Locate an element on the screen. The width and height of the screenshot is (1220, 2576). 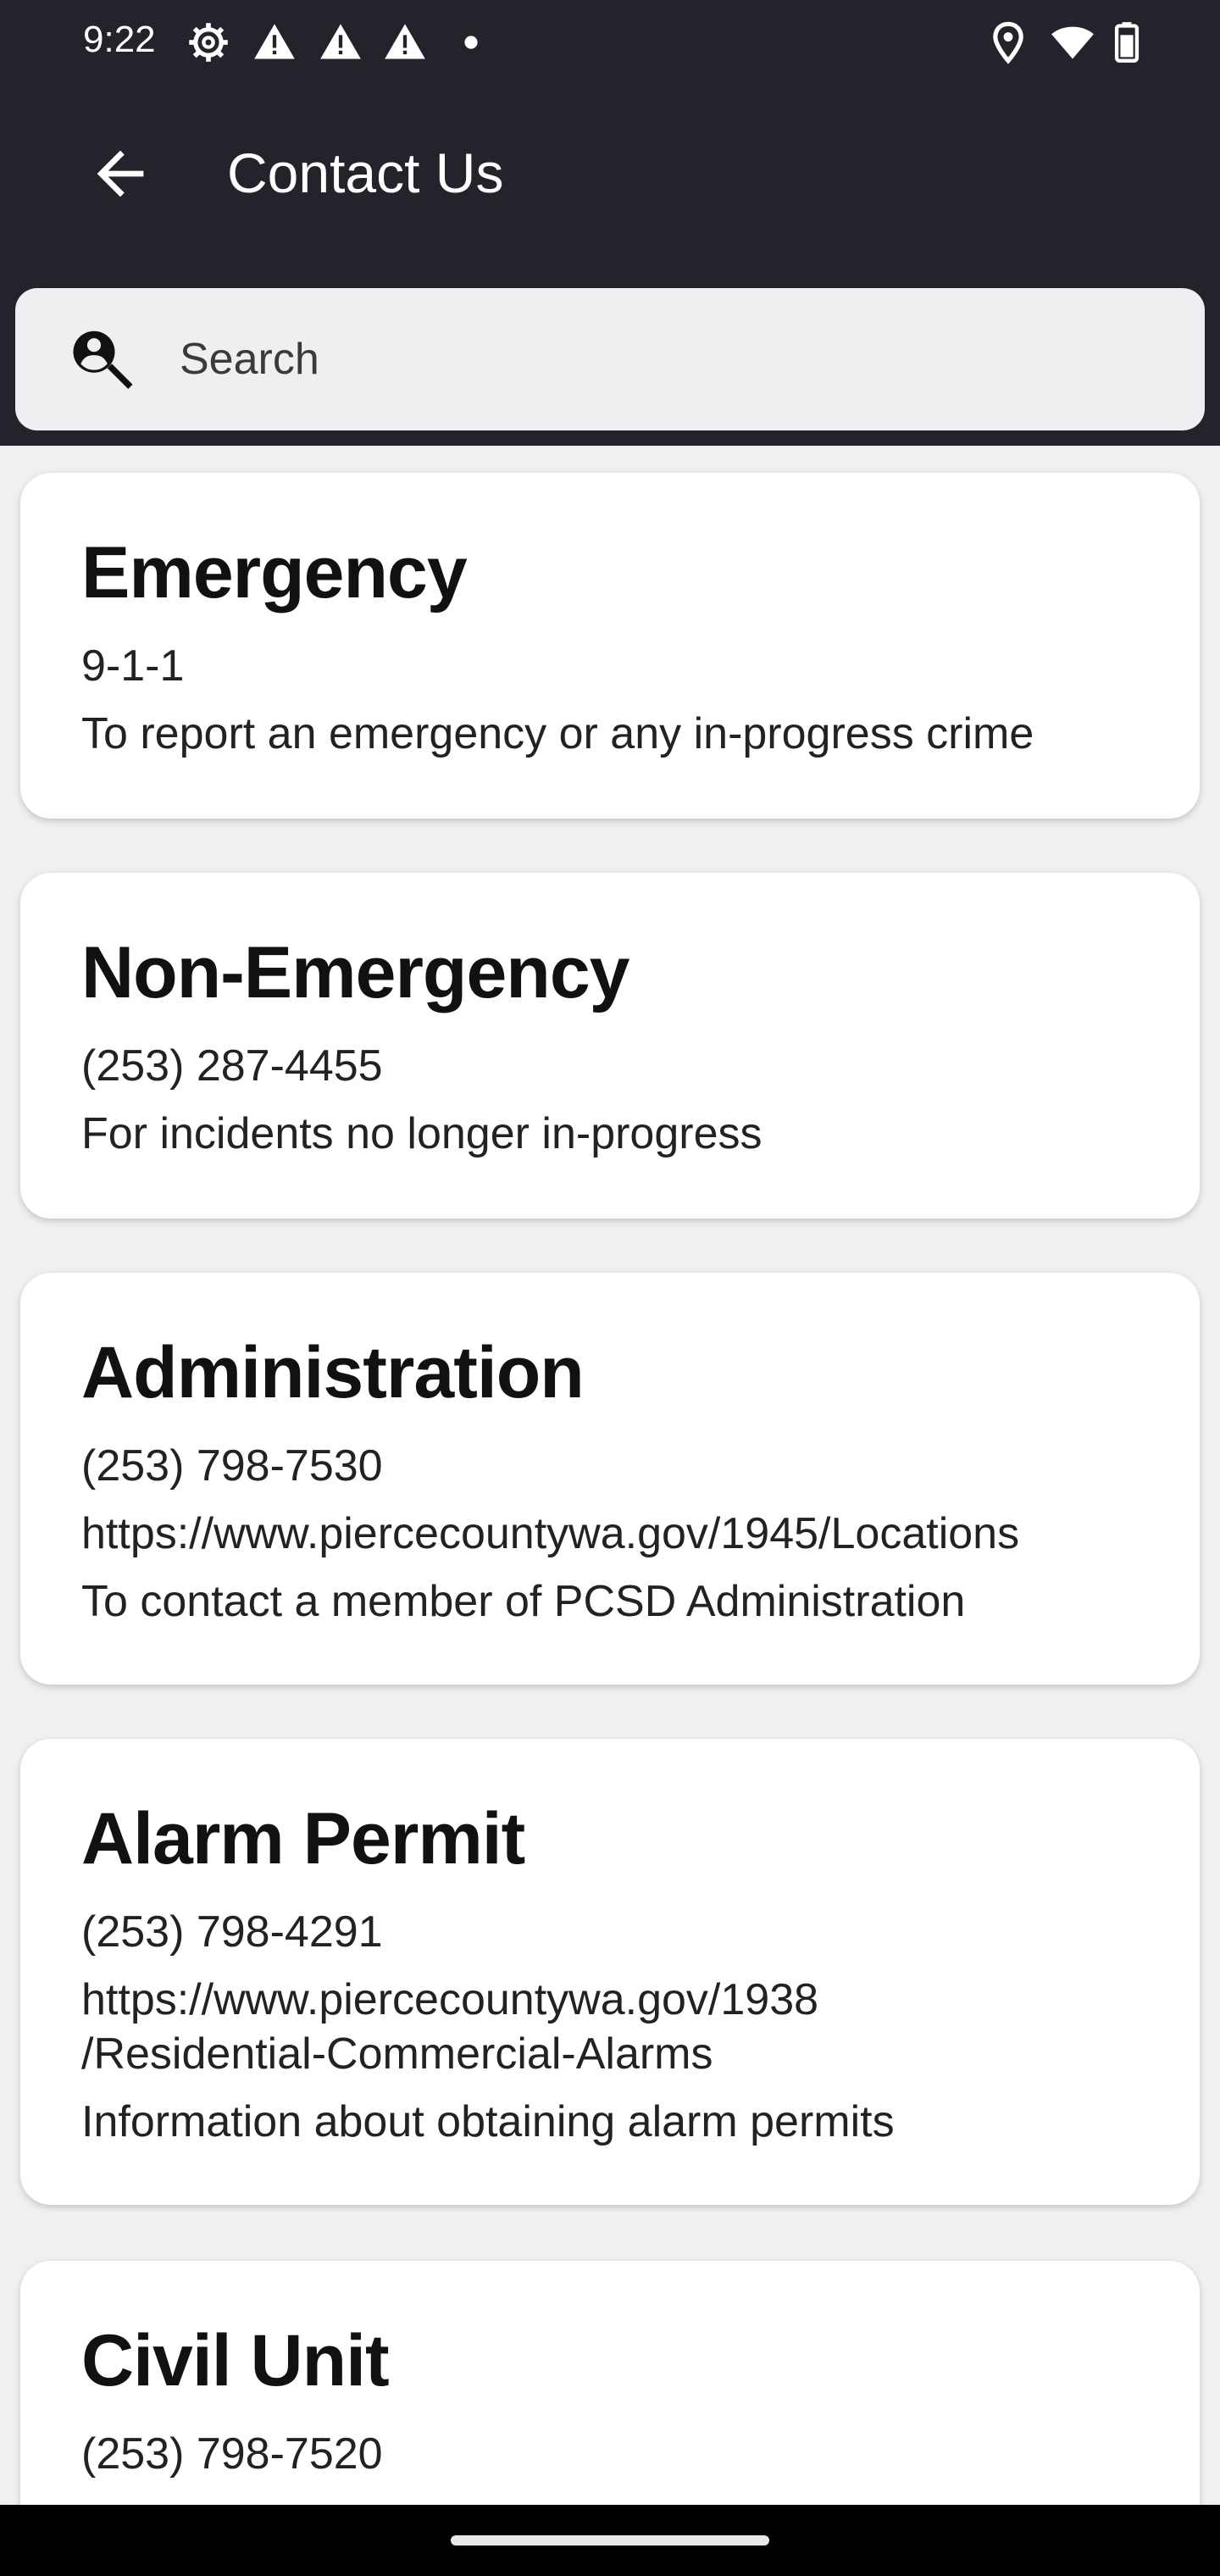
home-gesture-handle is located at coordinates (610, 2540).